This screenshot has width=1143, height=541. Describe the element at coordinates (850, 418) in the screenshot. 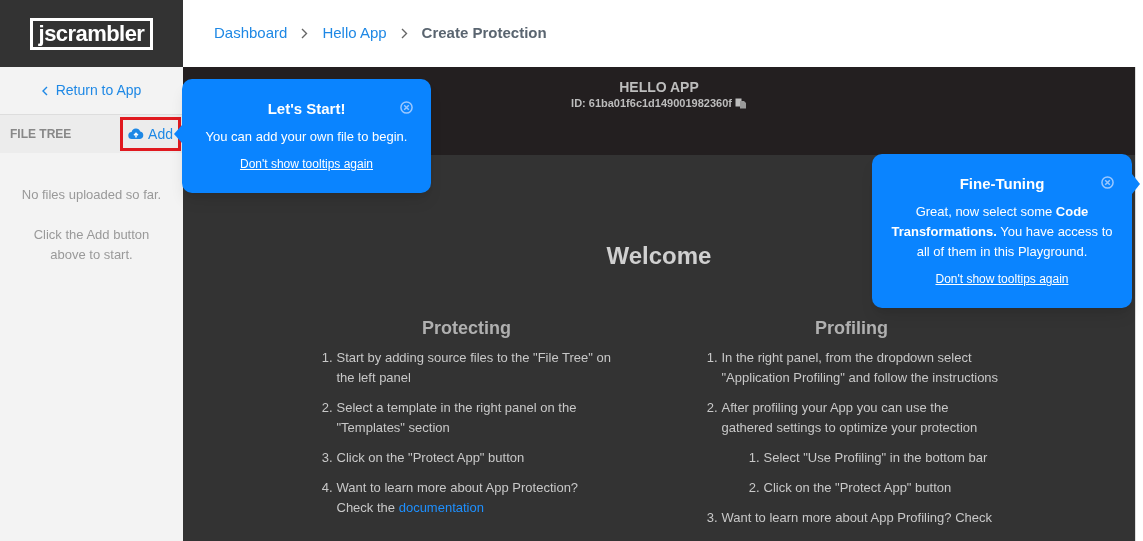

I see `list-text: After profiling your App you can use the gathered settings to optimize your protection` at that location.